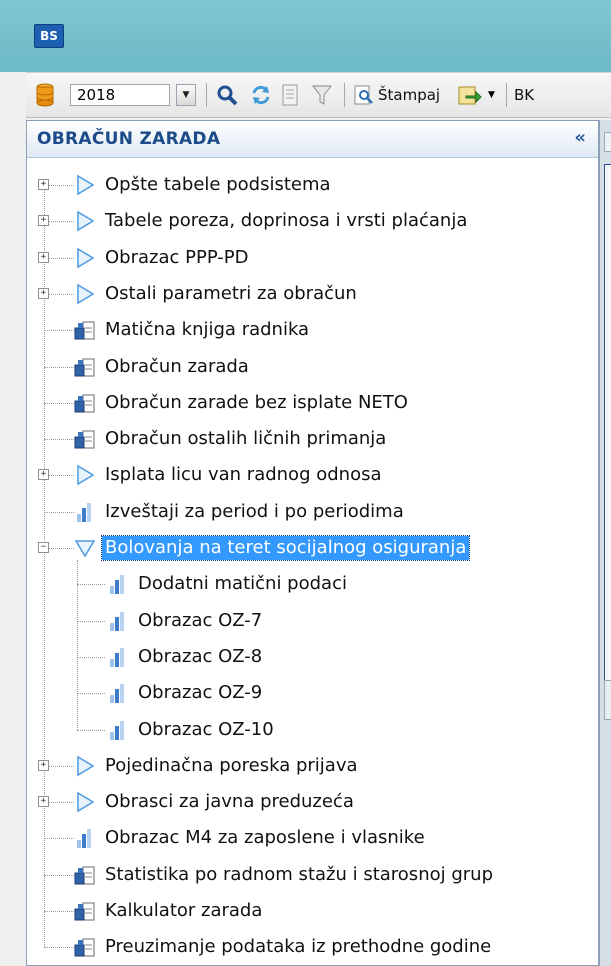 The height and width of the screenshot is (966, 611). Describe the element at coordinates (177, 257) in the screenshot. I see `tree-item-label: Obrazac PPP-PD` at that location.